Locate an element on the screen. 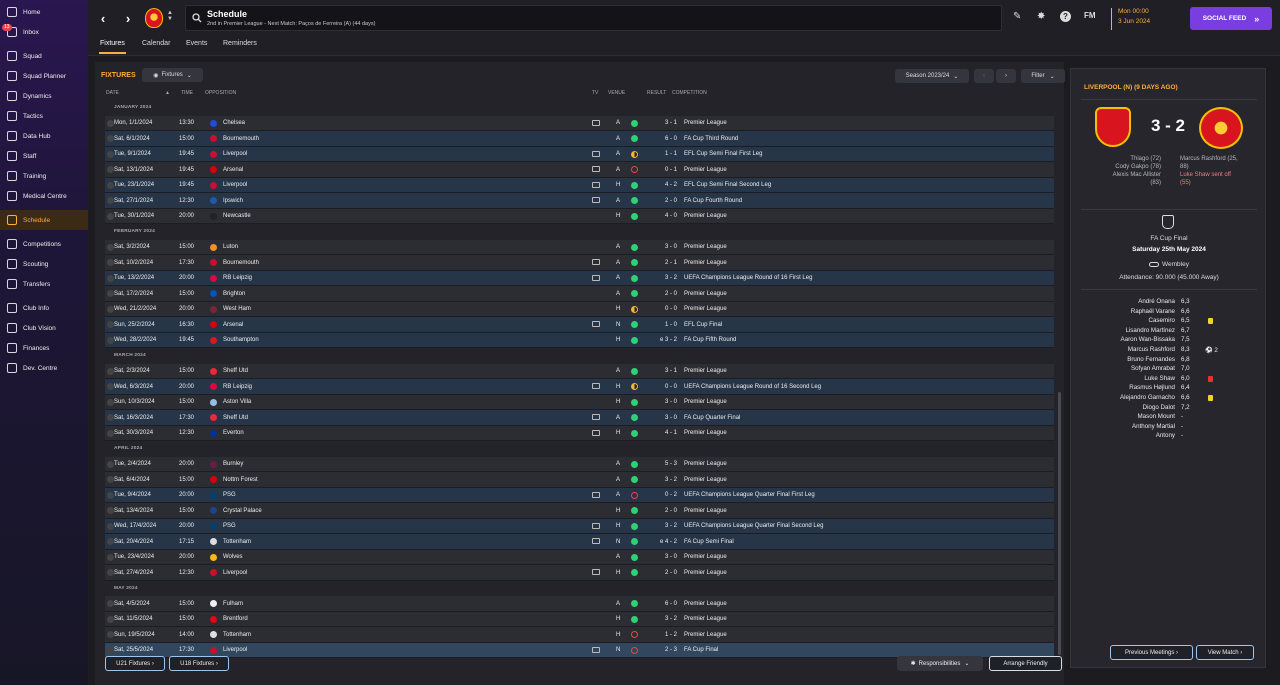 The height and width of the screenshot is (685, 1280). fixture-score: 4 - 1 is located at coordinates (662, 433).